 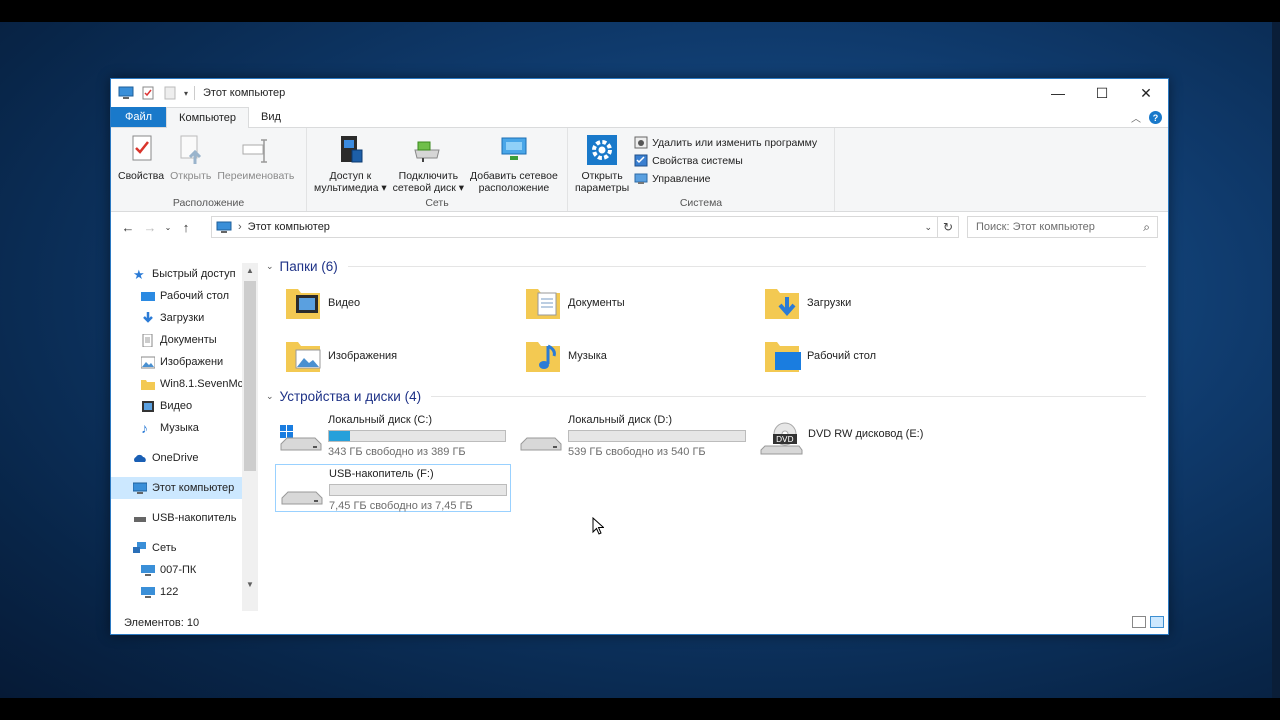 I want to click on qa-dropdown-icon: ▾, so click(x=186, y=93).